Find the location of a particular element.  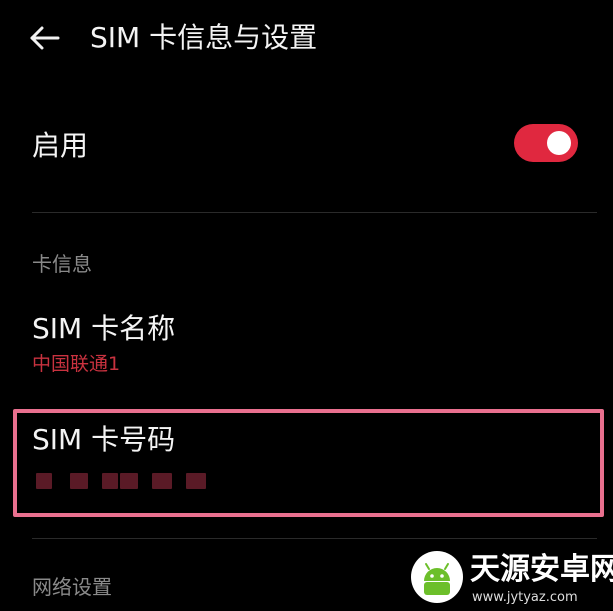

sim-number-item: SIM 卡号码 is located at coordinates (306, 460).